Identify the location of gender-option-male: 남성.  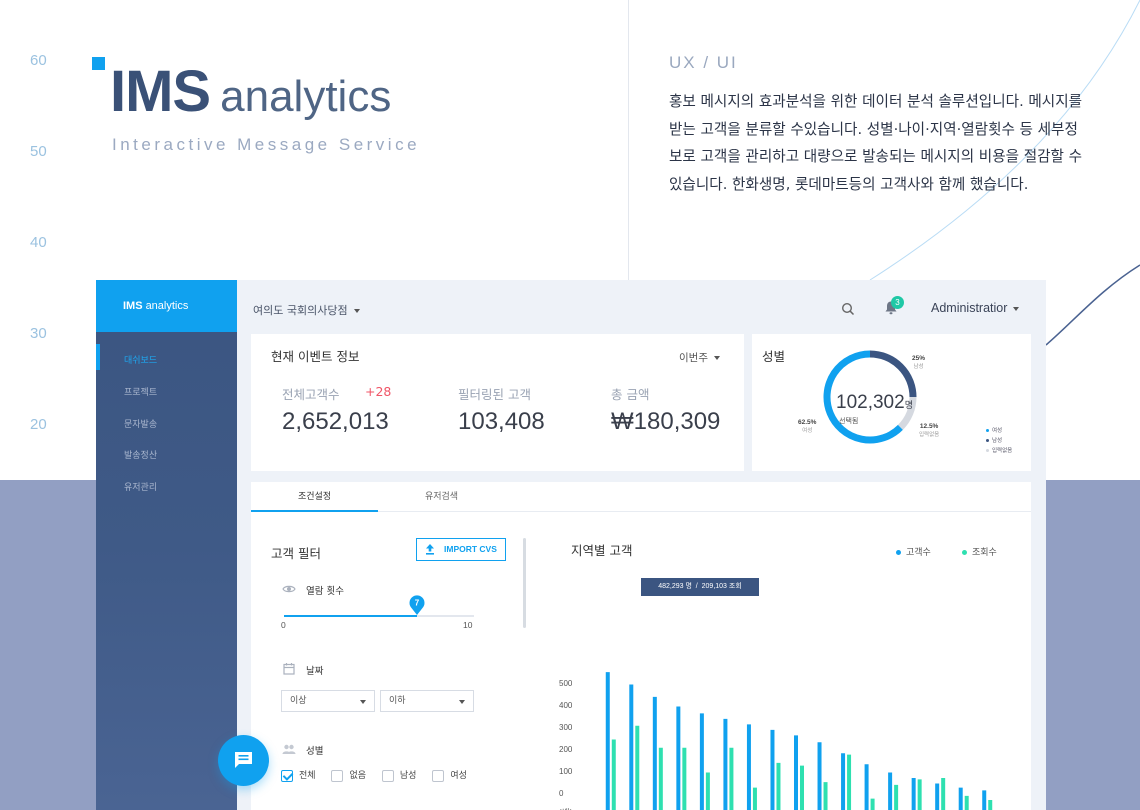
(398, 775).